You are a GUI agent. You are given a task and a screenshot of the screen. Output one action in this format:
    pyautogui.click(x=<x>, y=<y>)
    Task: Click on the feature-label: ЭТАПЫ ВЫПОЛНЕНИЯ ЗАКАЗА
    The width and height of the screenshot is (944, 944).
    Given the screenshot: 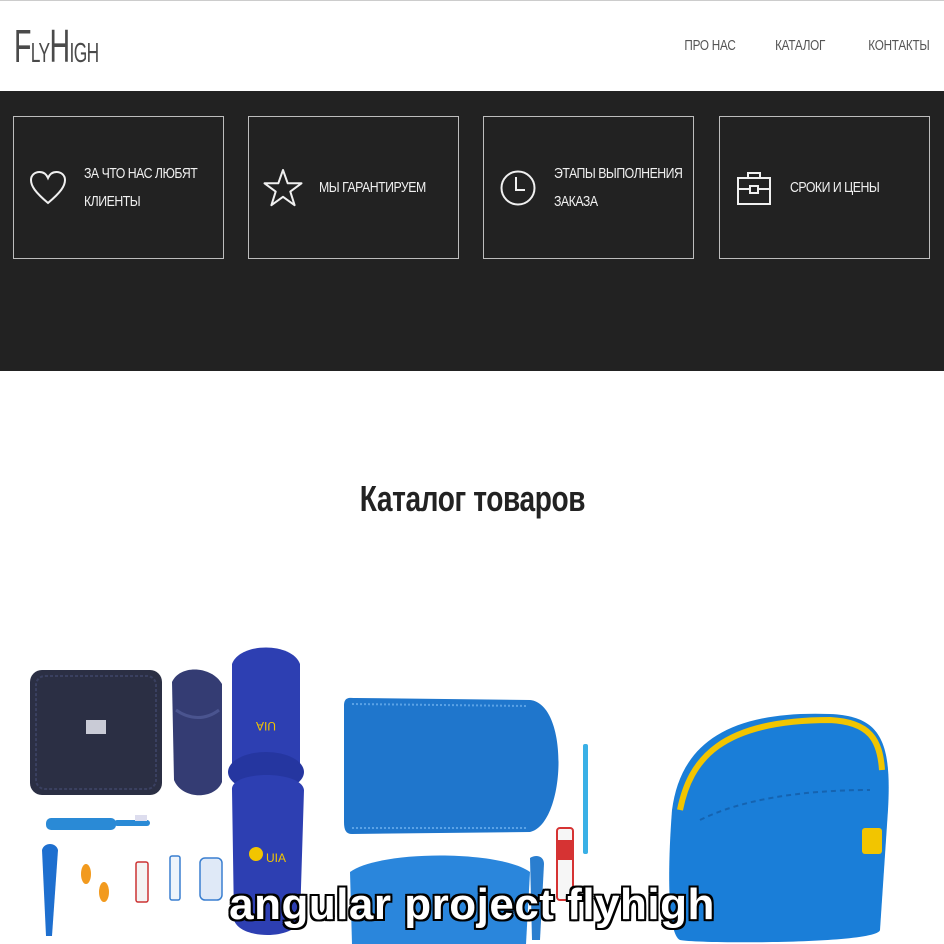 What is the action you would take?
    pyautogui.click(x=618, y=187)
    